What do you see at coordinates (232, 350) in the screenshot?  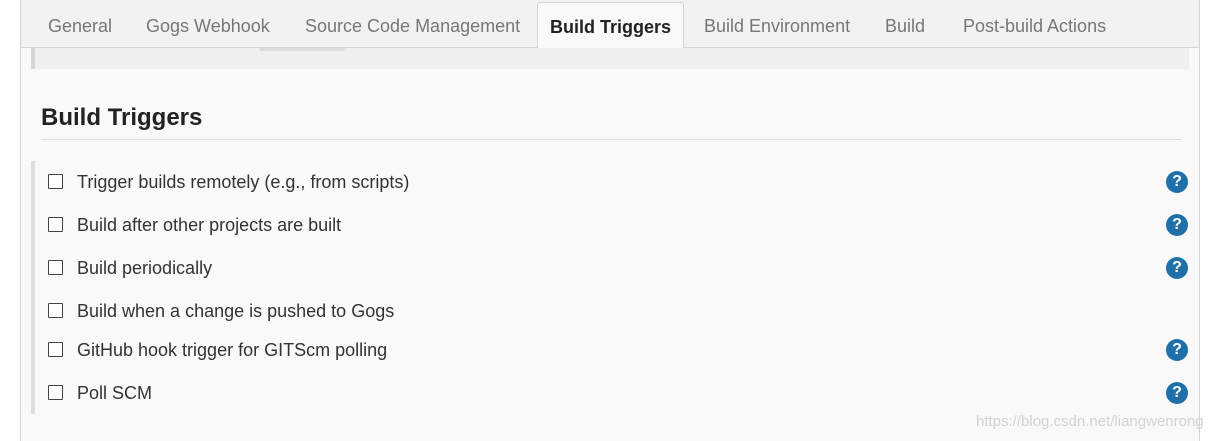 I see `trigger-github-hook-label: GitHub hook trigger for GITScm polling` at bounding box center [232, 350].